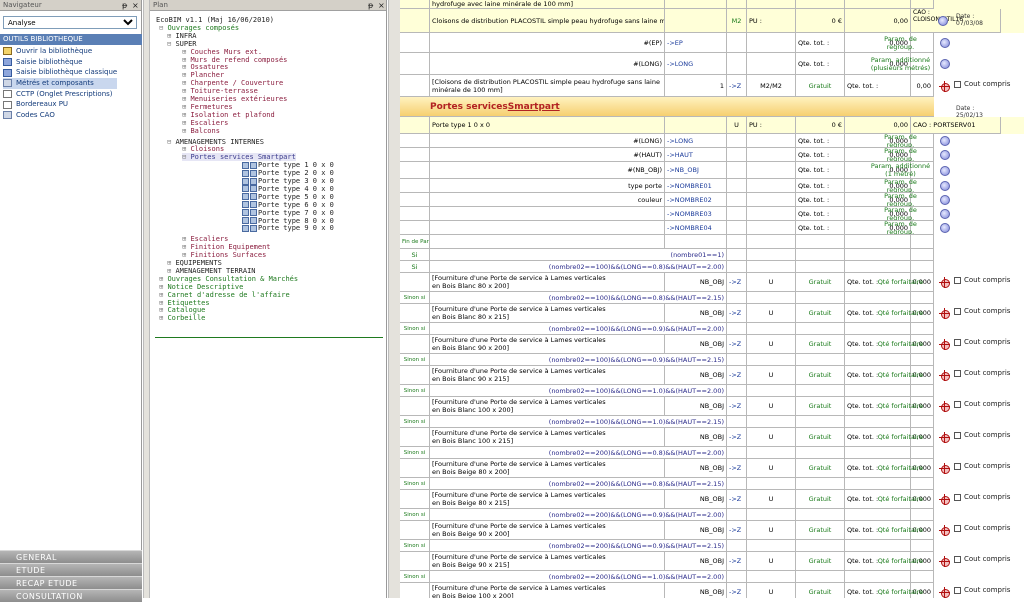 This screenshot has height=603, width=1024. I want to click on tree-node: ⊞ Balcons, so click(201, 131).